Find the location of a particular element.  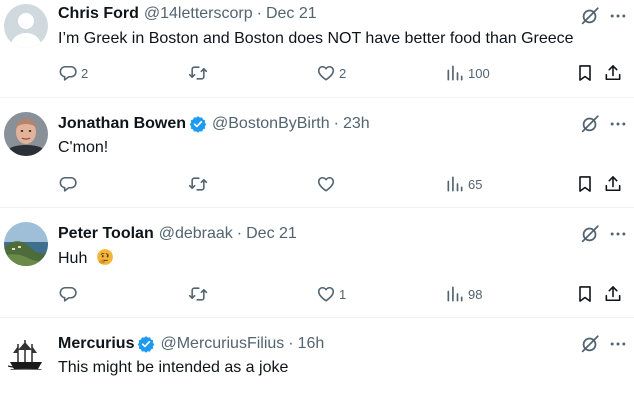

view-count: 98 is located at coordinates (475, 294).